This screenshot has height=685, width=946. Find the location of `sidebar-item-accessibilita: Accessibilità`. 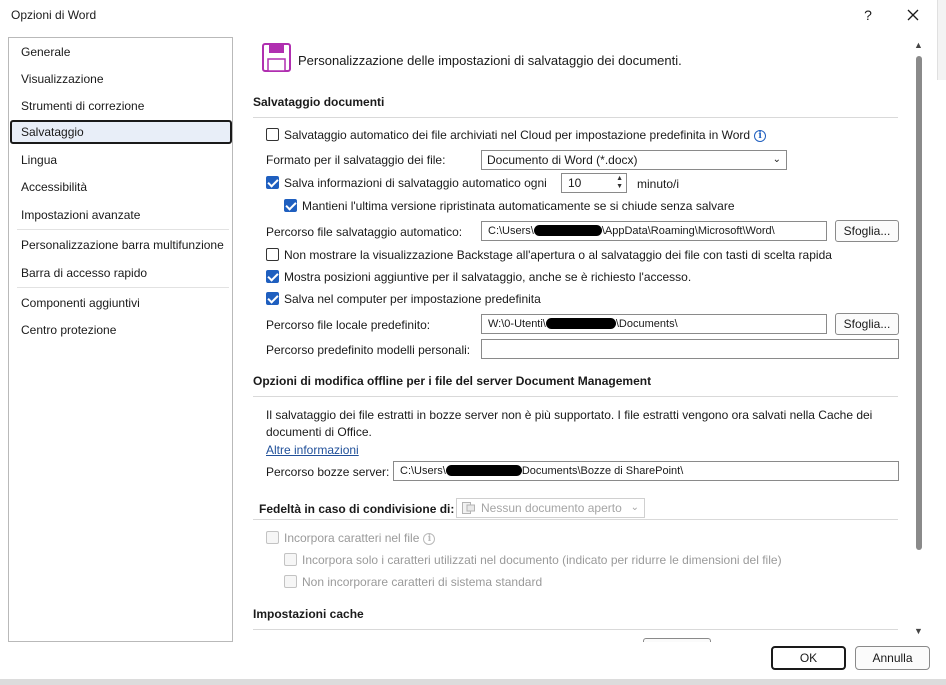

sidebar-item-accessibilita: Accessibilità is located at coordinates (121, 187).